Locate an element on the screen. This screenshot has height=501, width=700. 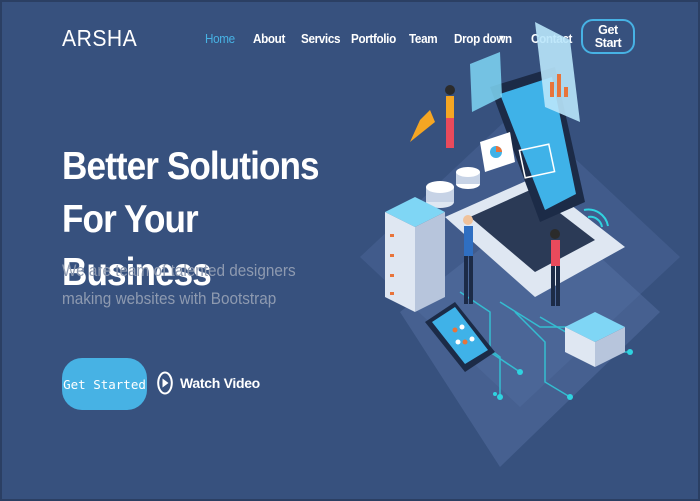
watch-video-link: Watch Video is located at coordinates (208, 383).